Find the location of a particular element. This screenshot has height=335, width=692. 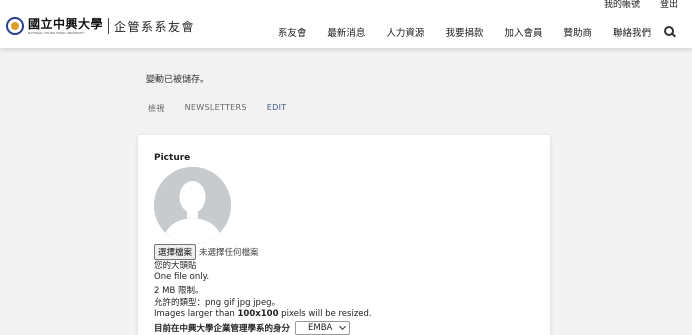

logo-divider is located at coordinates (109, 26).